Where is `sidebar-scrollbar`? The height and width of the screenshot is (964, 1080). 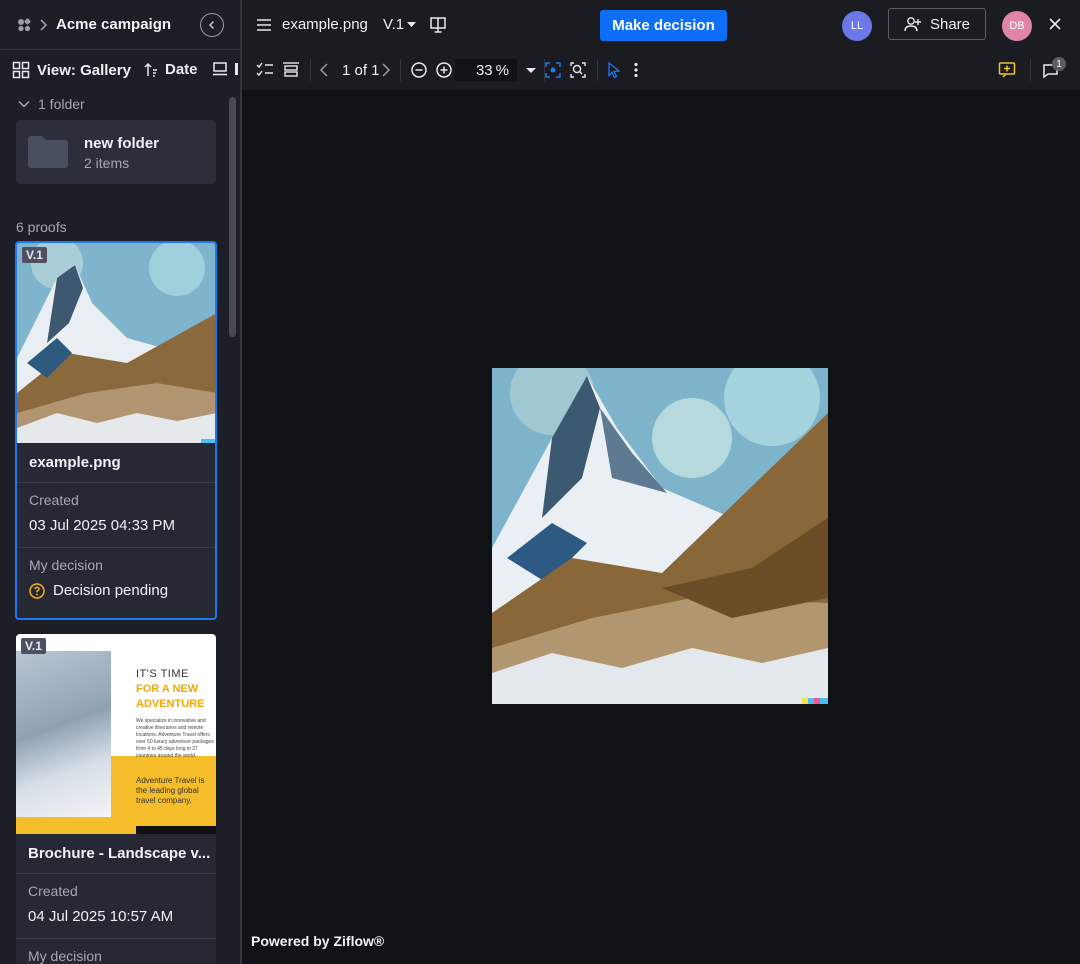 sidebar-scrollbar is located at coordinates (232, 217).